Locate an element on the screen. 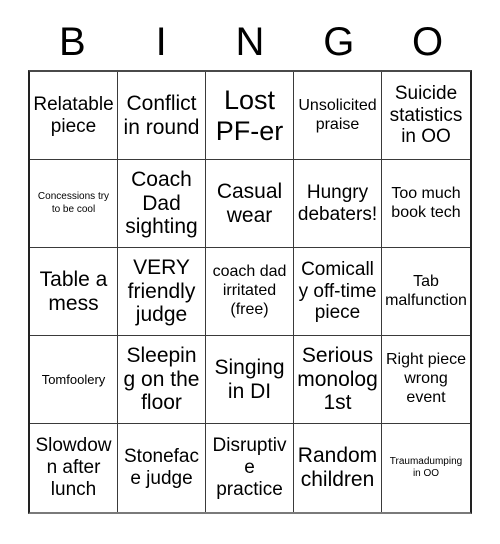  bingo-cell-label: Conflict in round is located at coordinates (161, 115).